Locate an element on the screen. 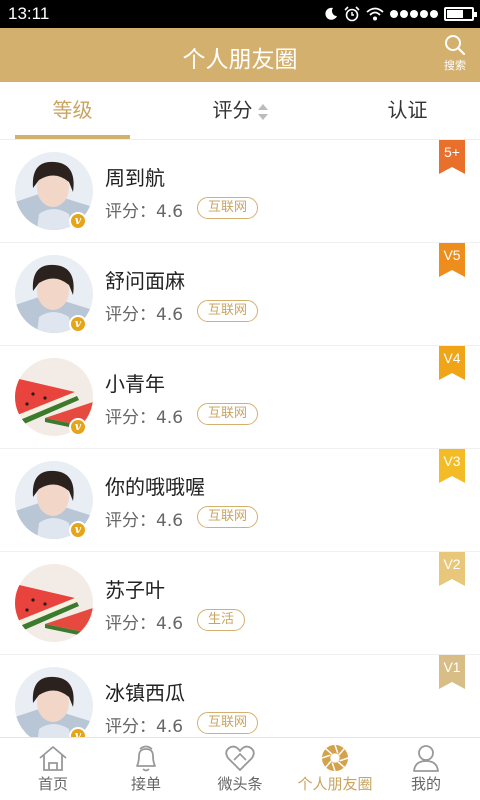 The height and width of the screenshot is (800, 480). tab-certification: 认证 is located at coordinates (407, 111).